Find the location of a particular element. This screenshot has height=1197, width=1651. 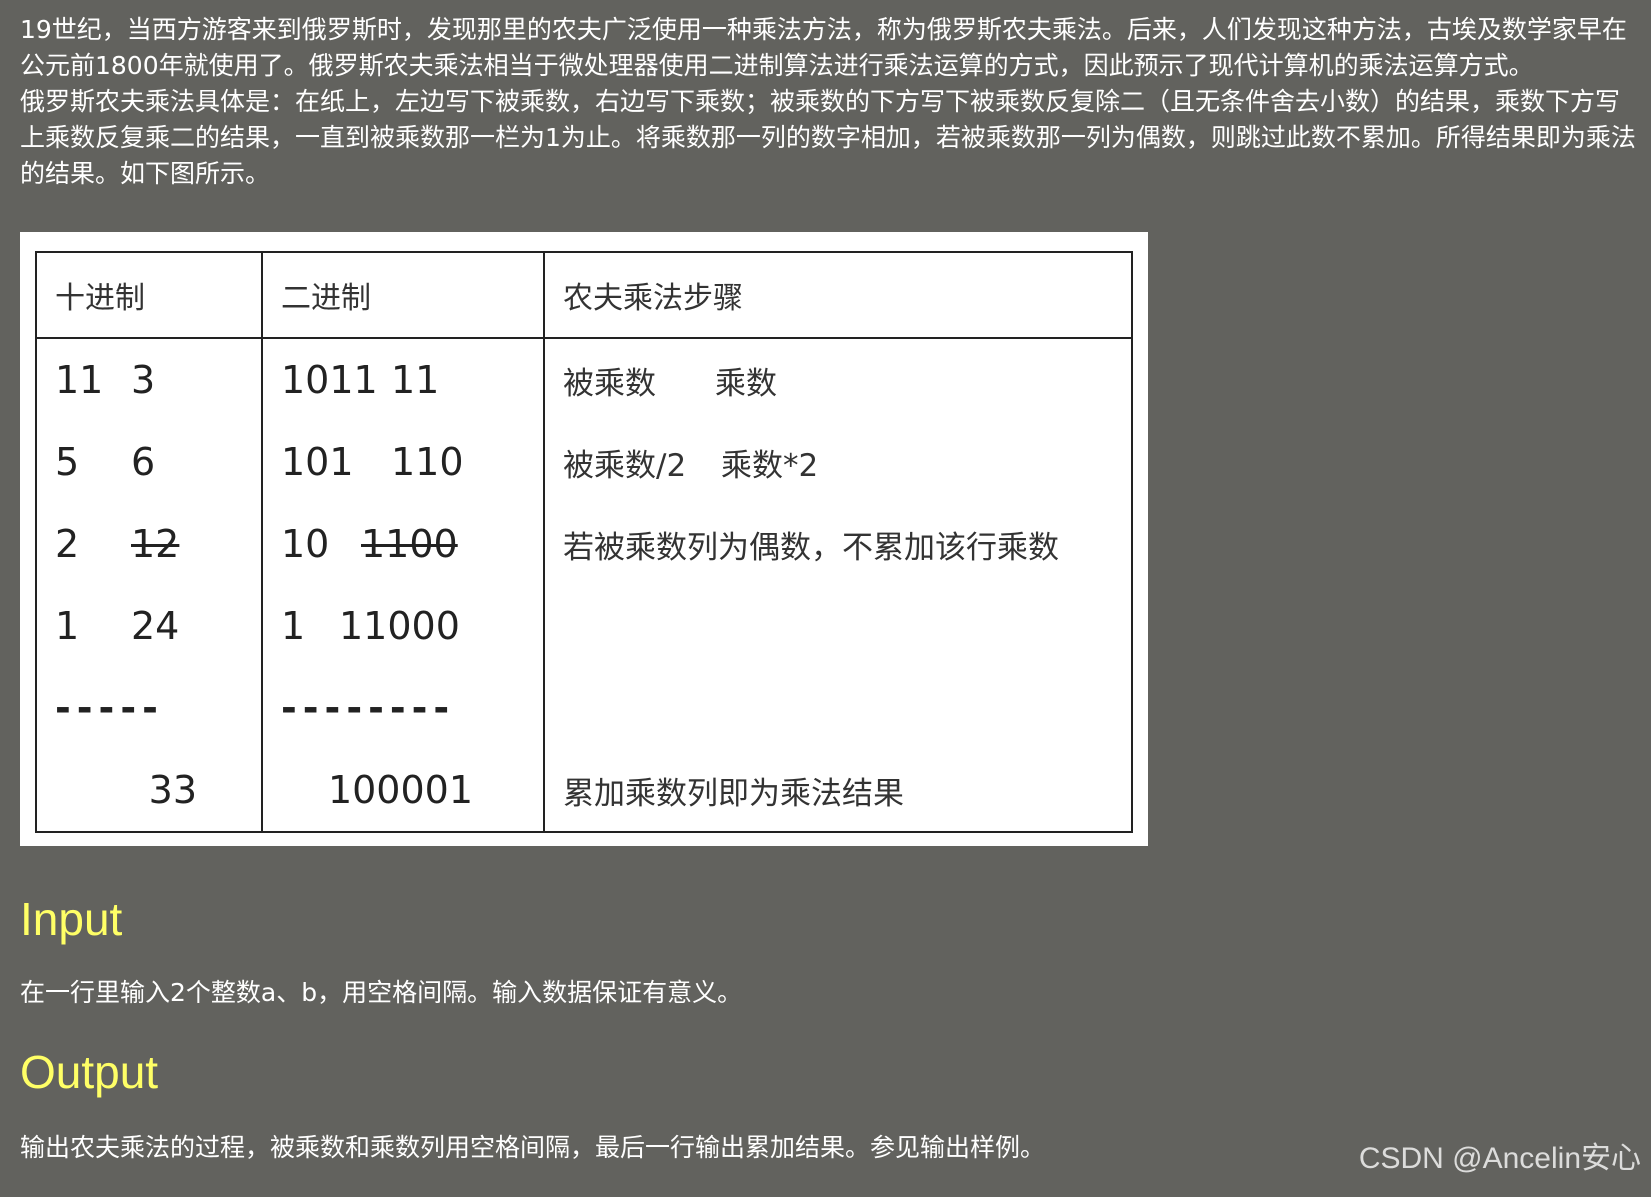

output-heading: Output is located at coordinates (89, 1072).